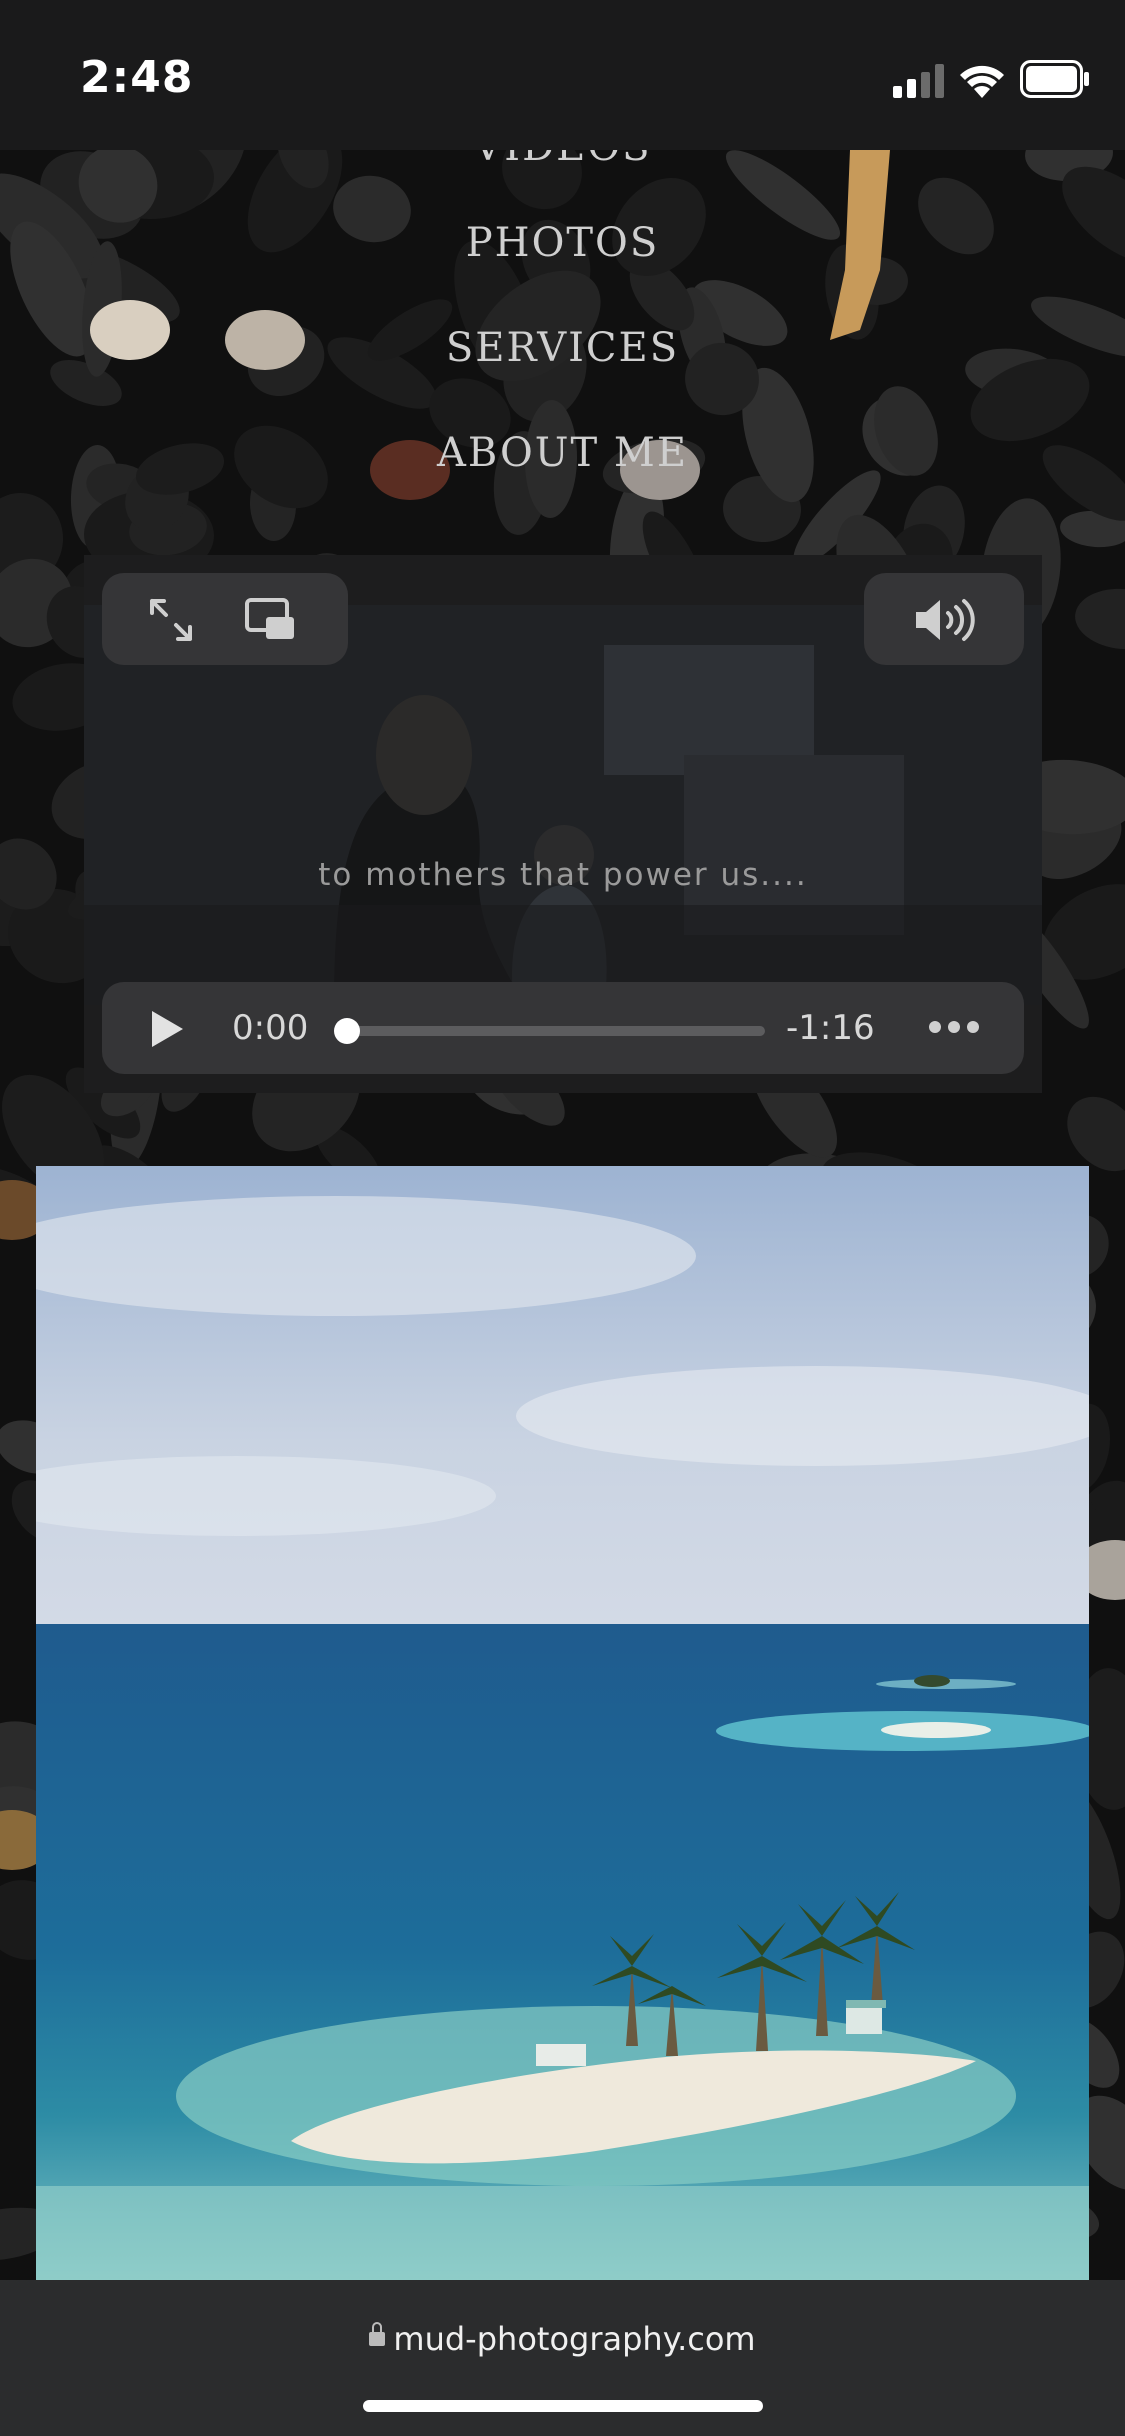  What do you see at coordinates (562, 348) in the screenshot?
I see `menu-item-services: SERVICES` at bounding box center [562, 348].